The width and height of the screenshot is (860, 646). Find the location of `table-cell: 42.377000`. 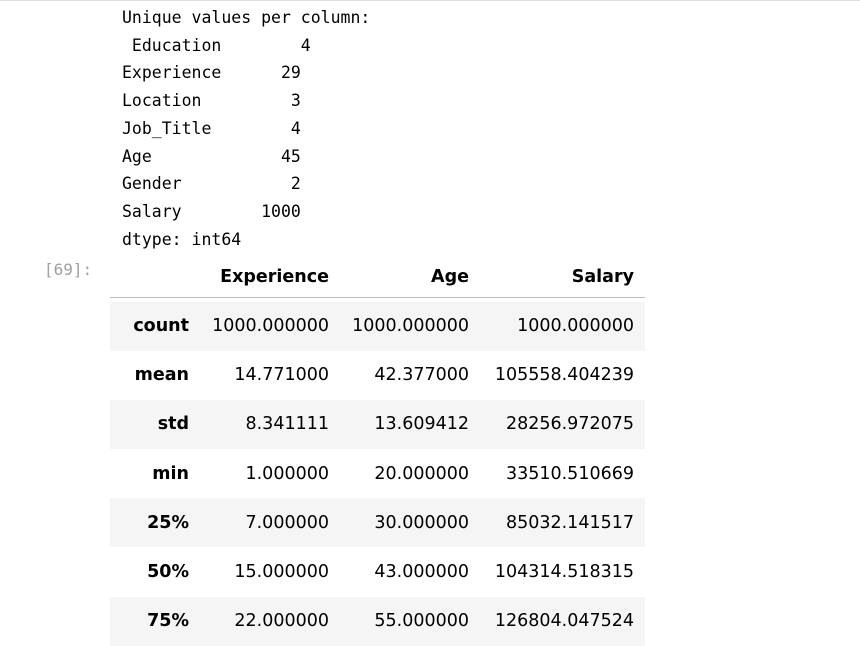

table-cell: 42.377000 is located at coordinates (421, 375).